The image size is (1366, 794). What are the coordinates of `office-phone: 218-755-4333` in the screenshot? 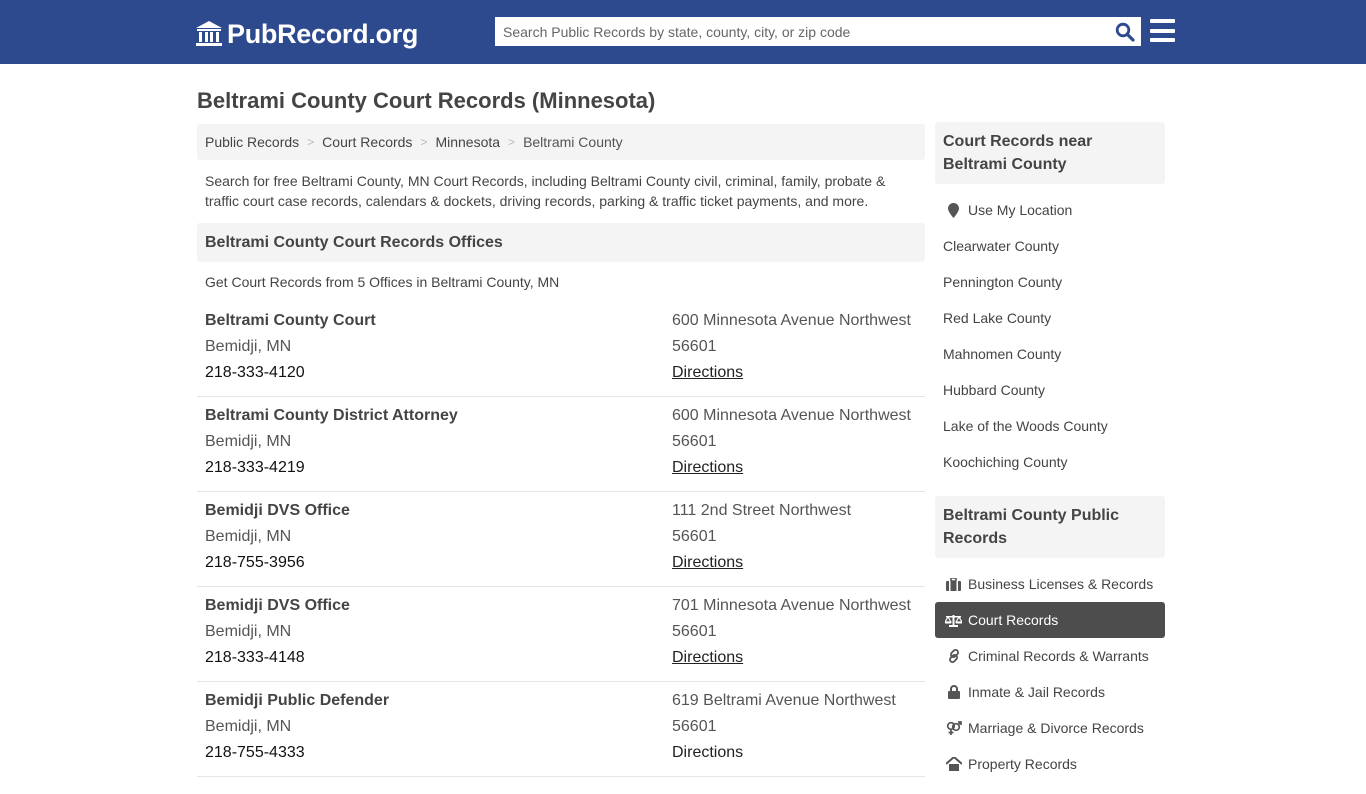 It's located at (297, 753).